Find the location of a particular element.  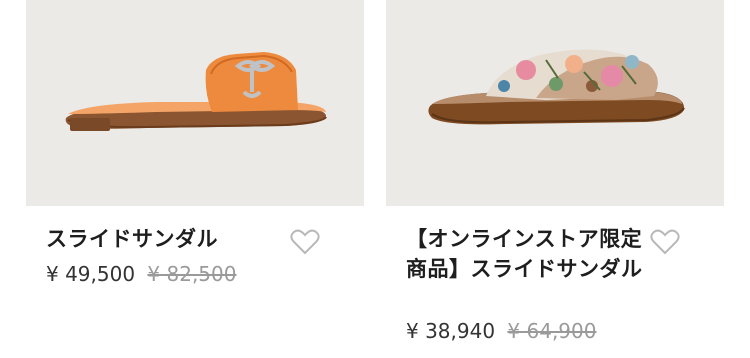

sale-price: ¥ 38,940 is located at coordinates (451, 331).